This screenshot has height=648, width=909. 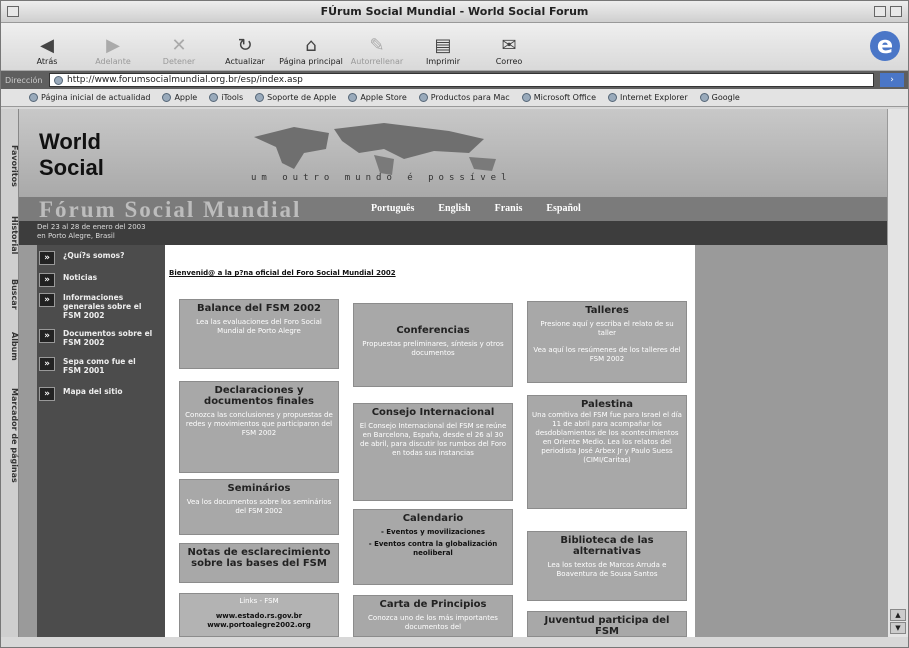 What do you see at coordinates (113, 50) in the screenshot?
I see `forward-button: ▶ Adelante` at bounding box center [113, 50].